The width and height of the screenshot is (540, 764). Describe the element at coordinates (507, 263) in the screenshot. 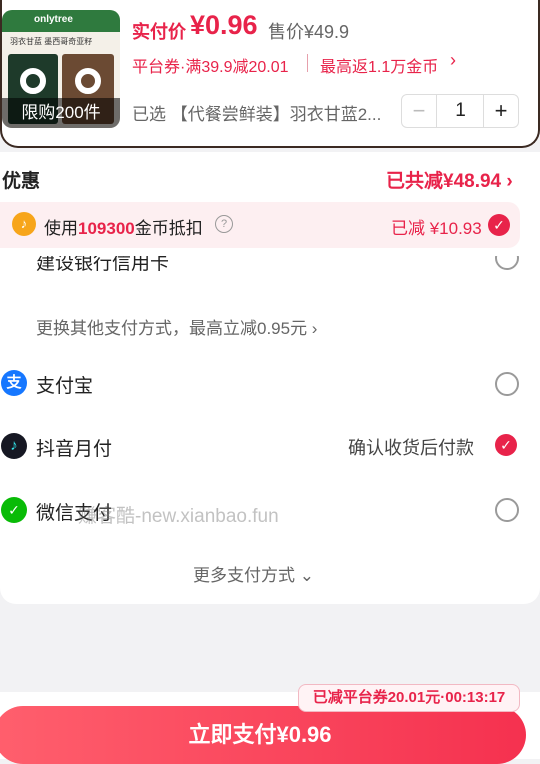

I see `bank-card-radio` at that location.